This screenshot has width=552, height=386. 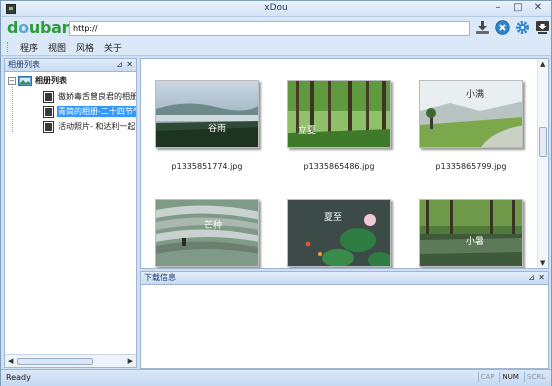 I want to click on url-input, so click(x=269, y=28).